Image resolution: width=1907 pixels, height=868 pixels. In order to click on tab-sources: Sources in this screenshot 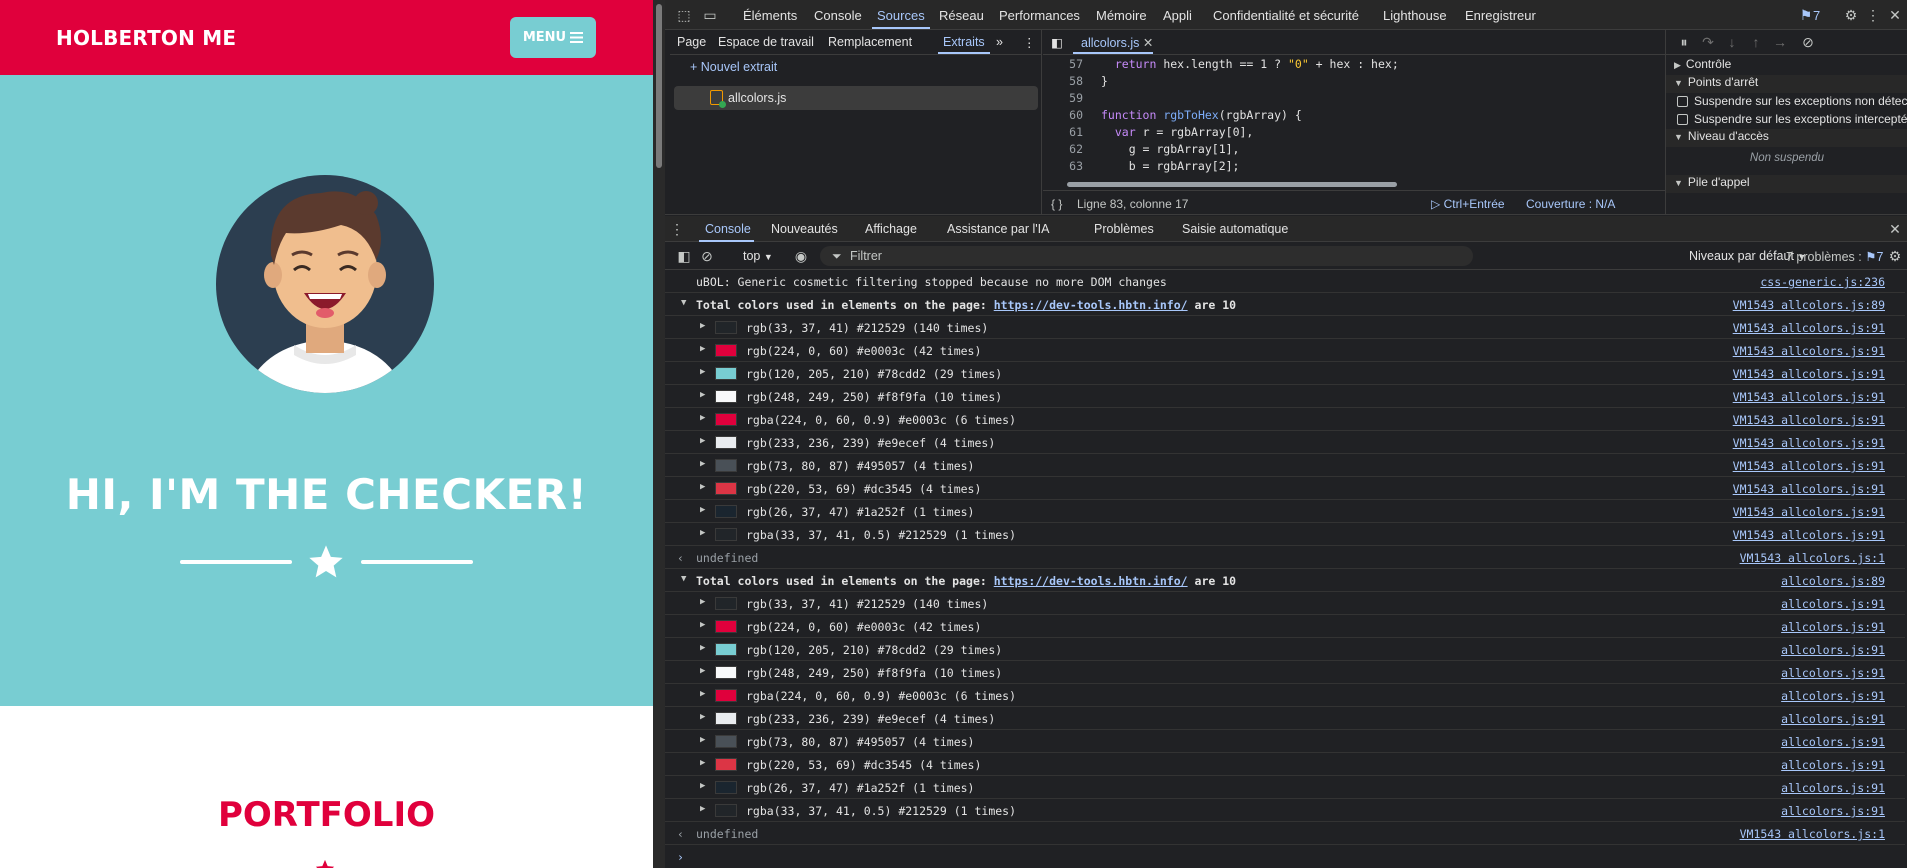, I will do `click(901, 15)`.